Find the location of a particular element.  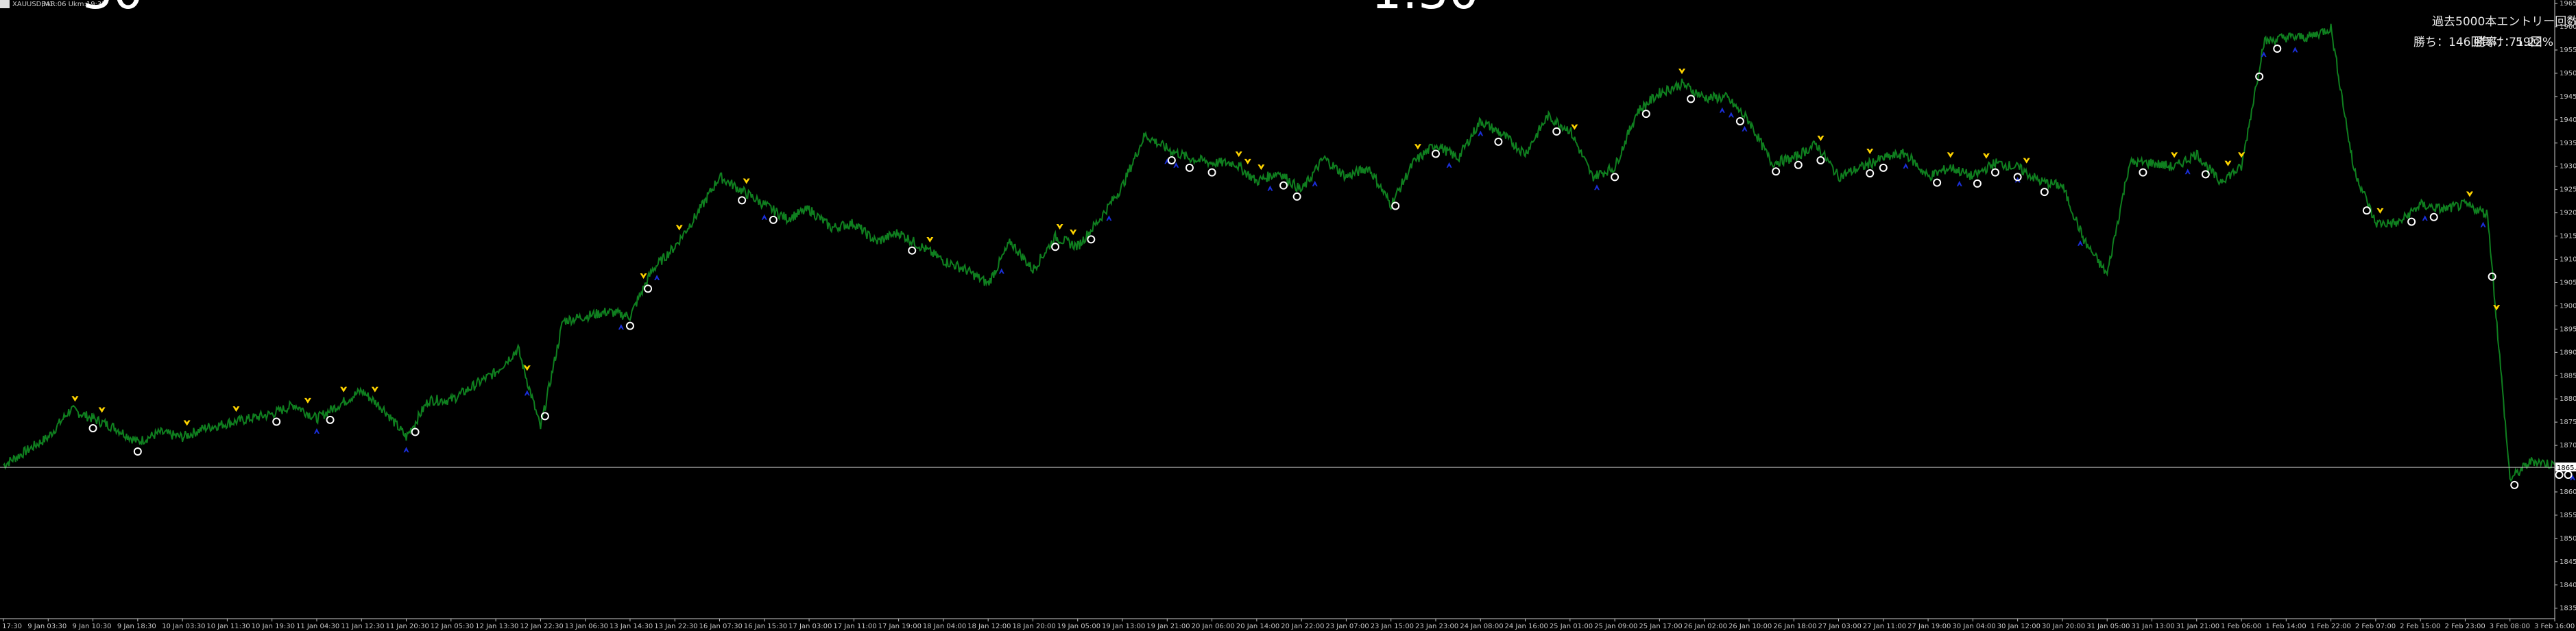

y-tick-label: 1870.25 is located at coordinates (2568, 445).